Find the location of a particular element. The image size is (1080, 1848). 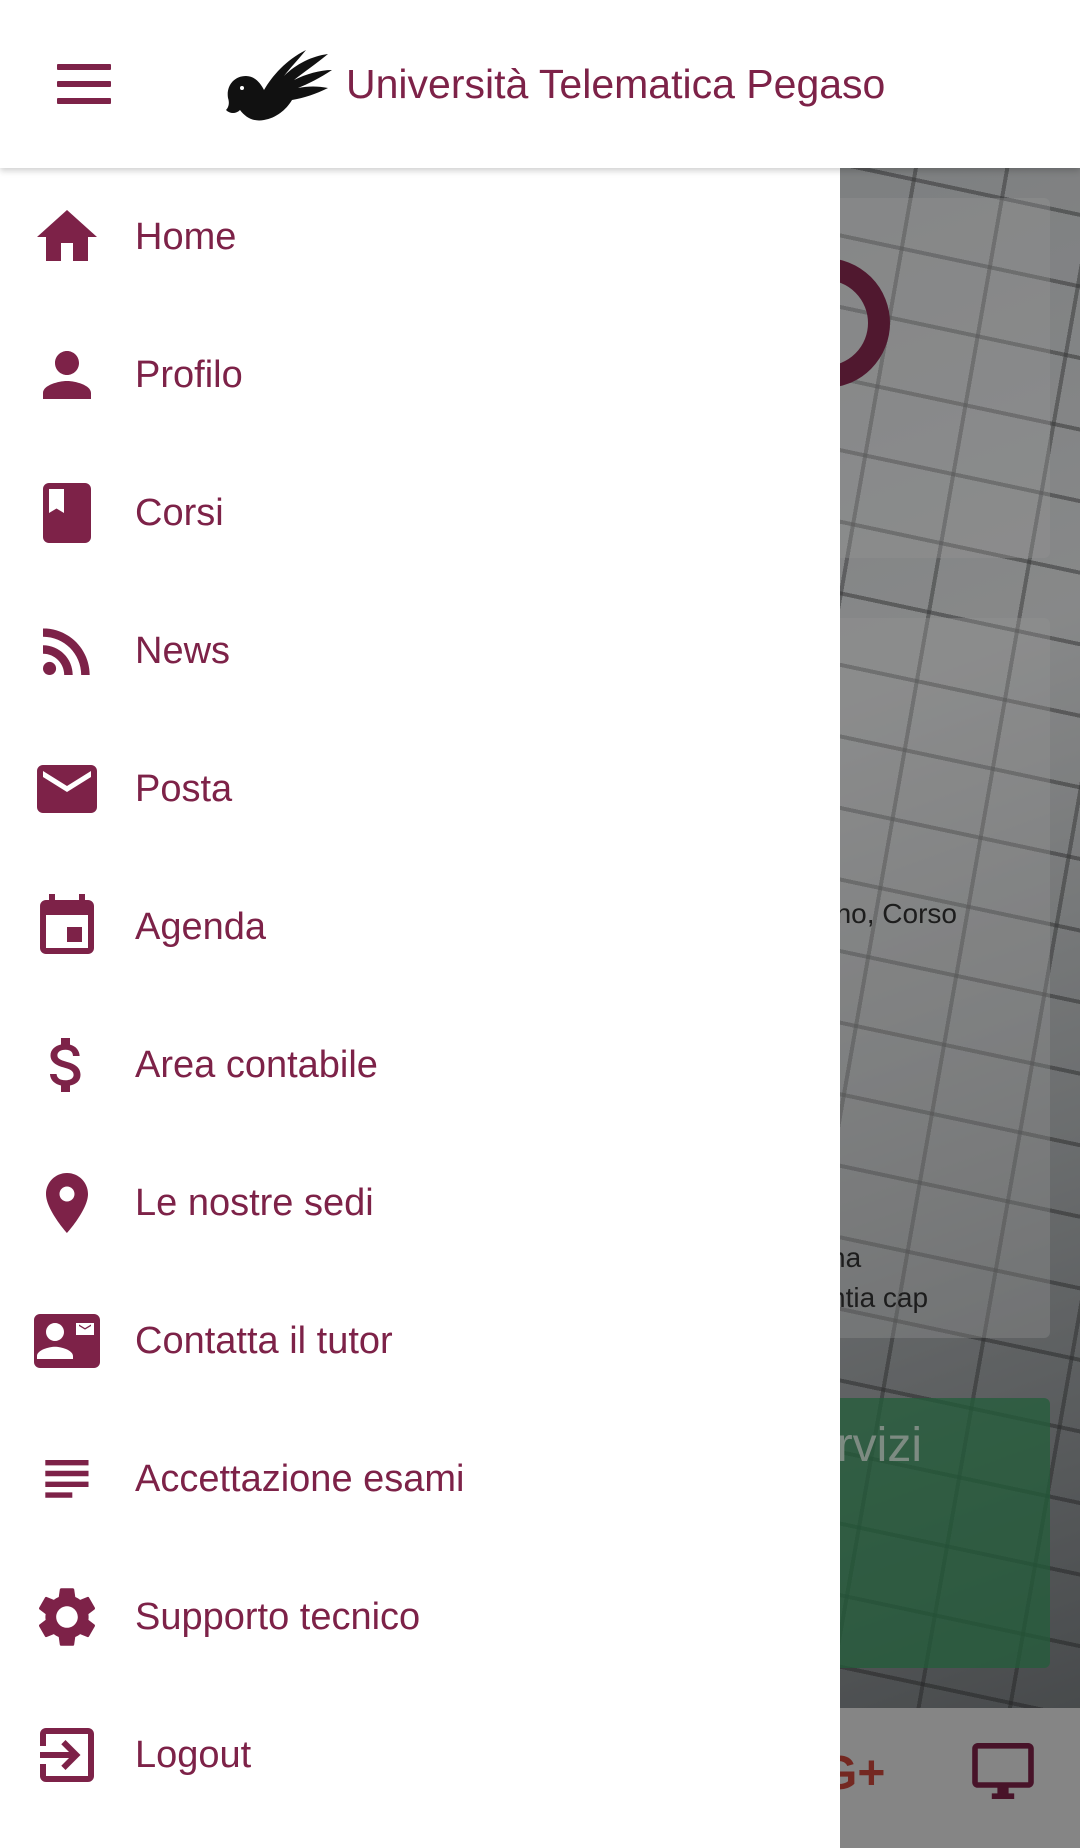

menu-item-label: Posta is located at coordinates (184, 788).